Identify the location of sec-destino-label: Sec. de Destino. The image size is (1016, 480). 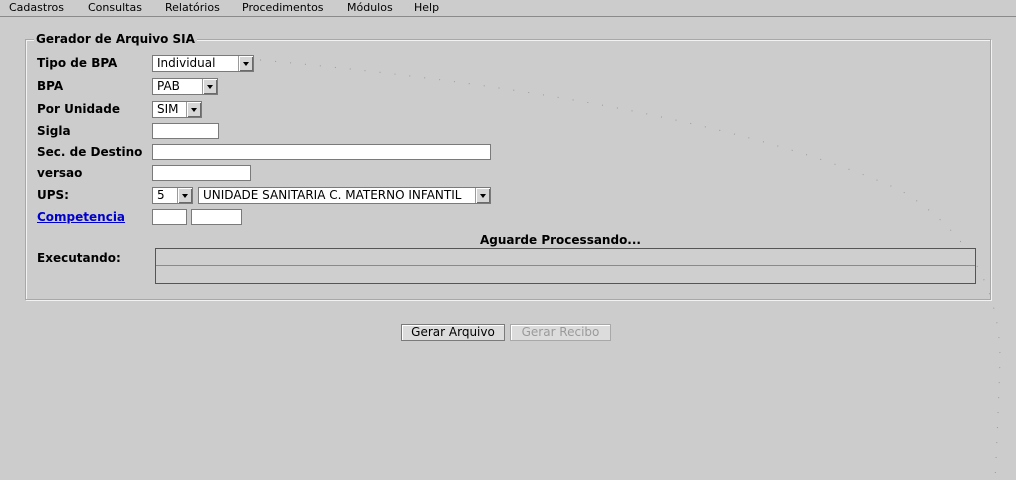
(90, 152).